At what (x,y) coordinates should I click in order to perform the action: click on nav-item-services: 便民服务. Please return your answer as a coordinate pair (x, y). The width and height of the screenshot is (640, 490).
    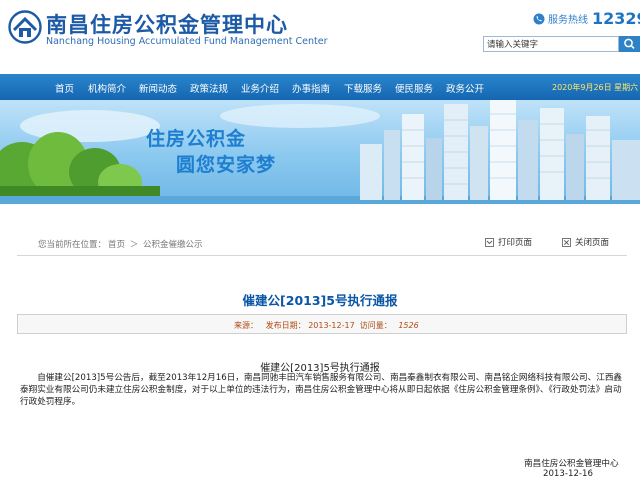
    Looking at the image, I should click on (414, 88).